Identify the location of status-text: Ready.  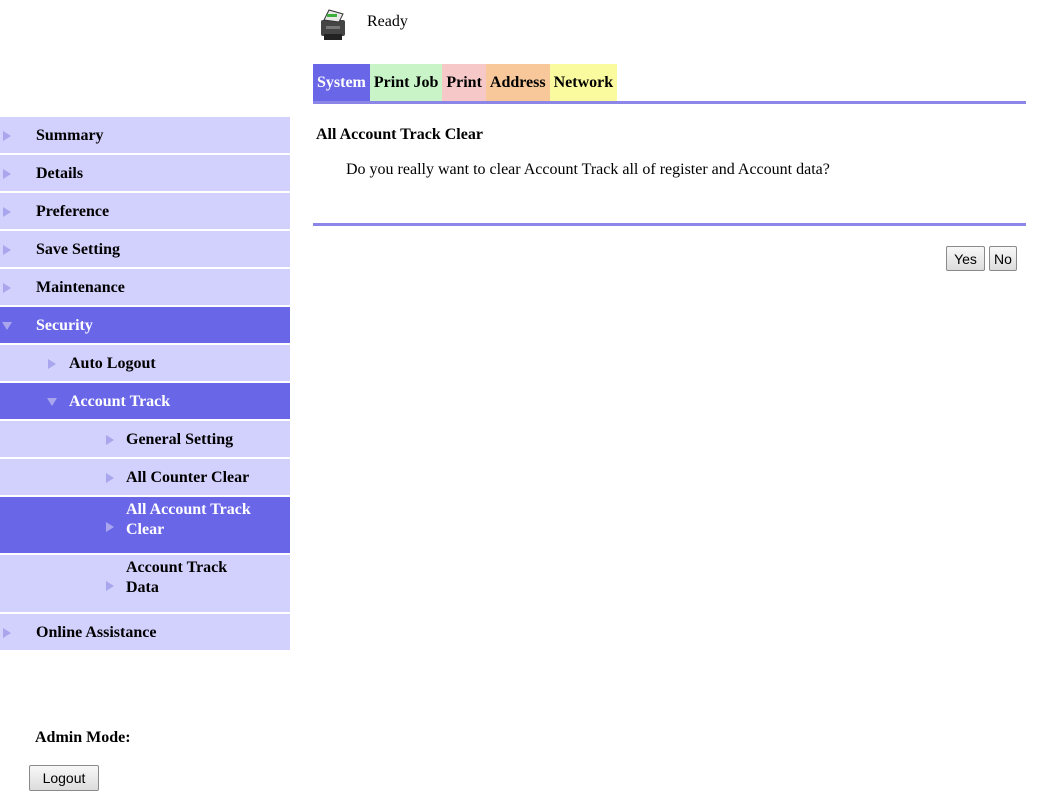
(387, 21).